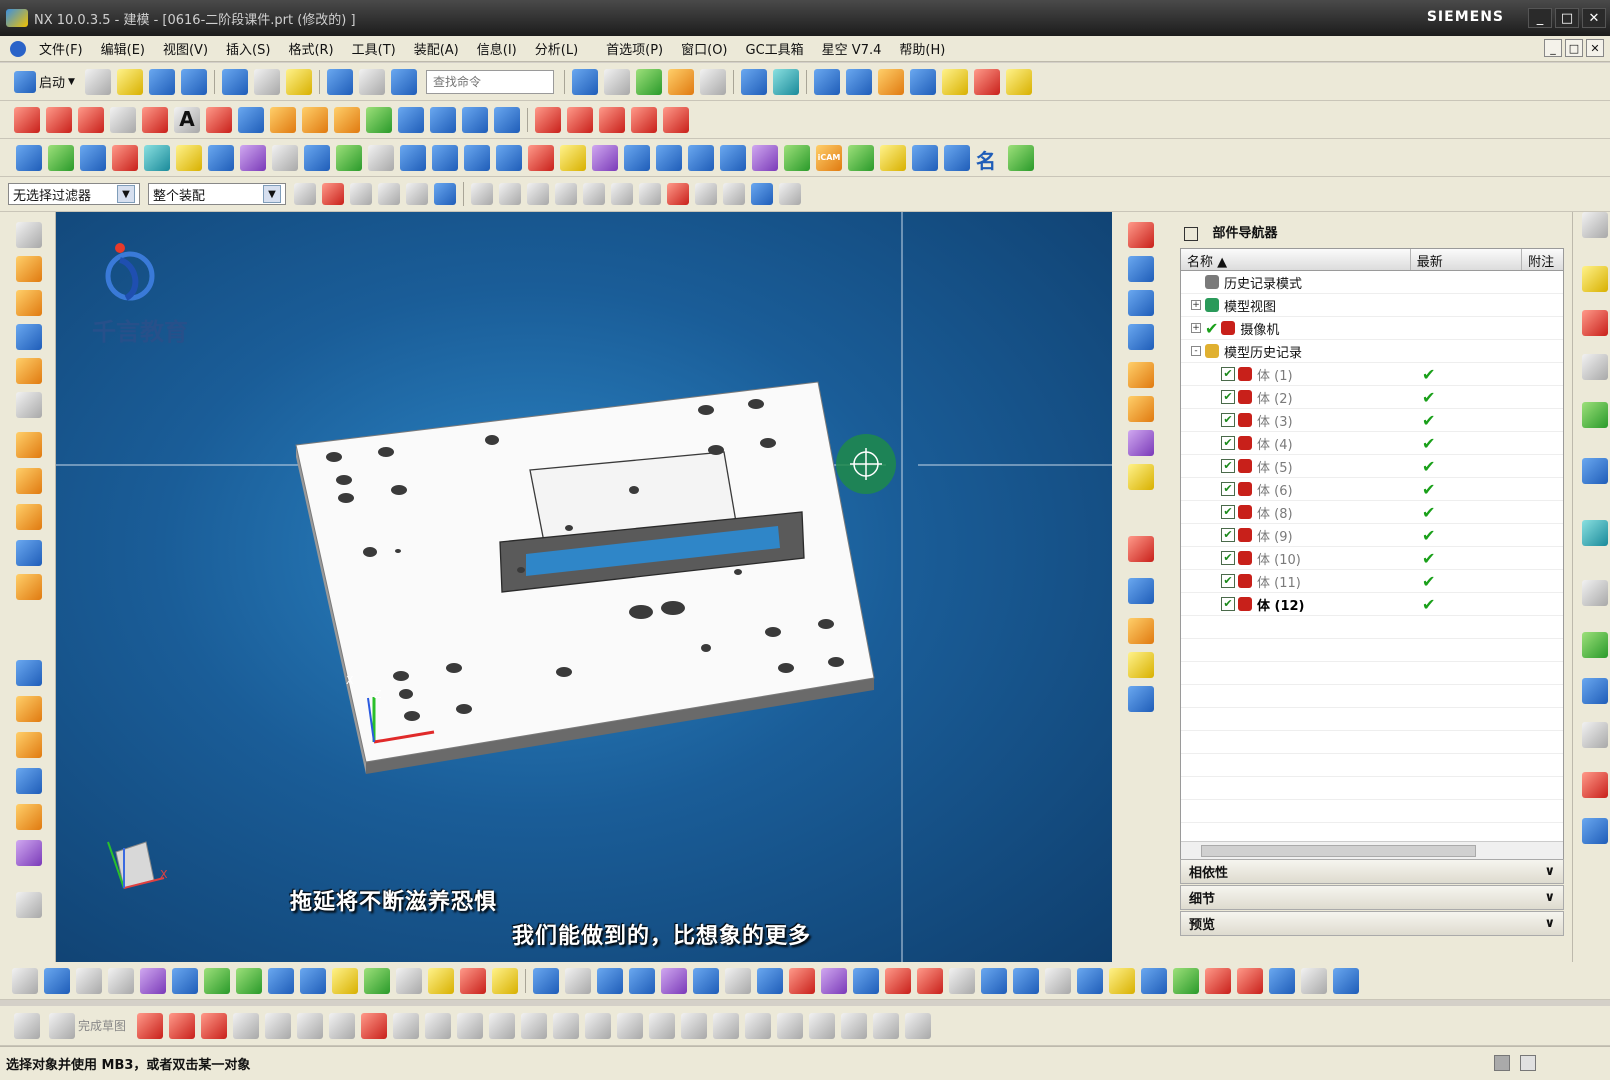 This screenshot has height=1080, width=1610. I want to click on shaded-face-icon, so click(1141, 631).